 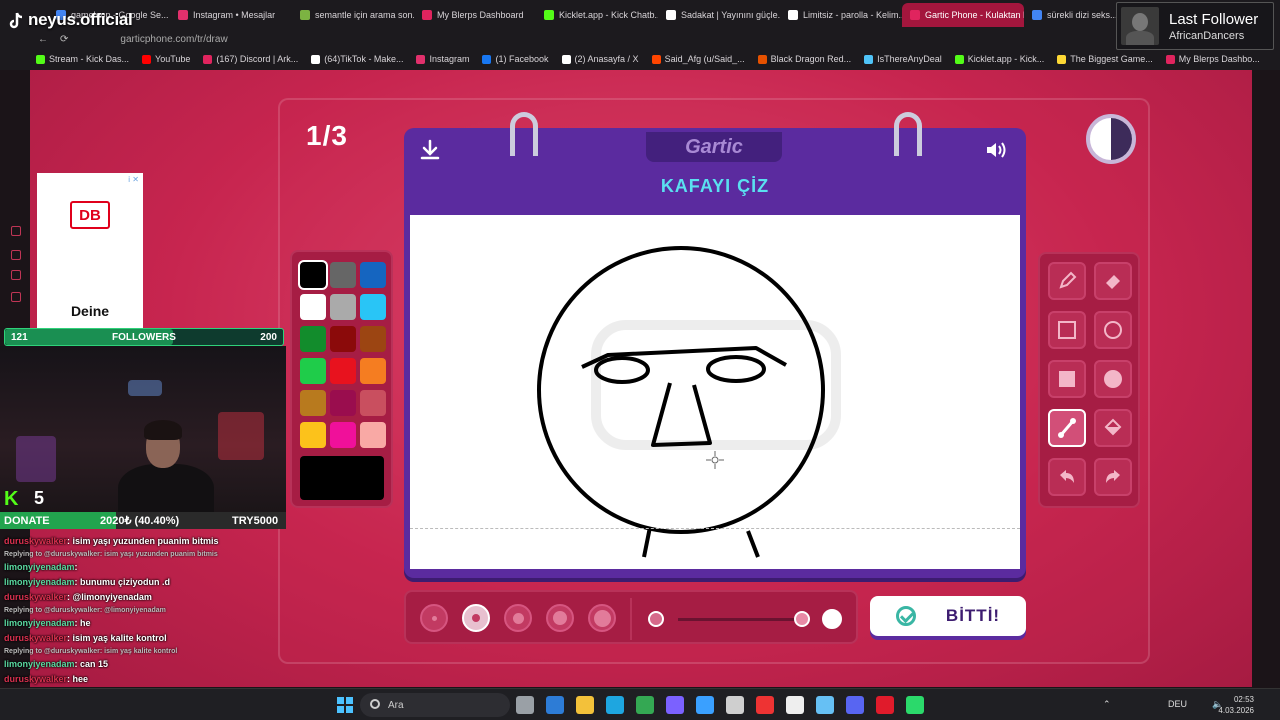 What do you see at coordinates (90, 253) in the screenshot?
I see `advertisement: i ✕ DB Deine` at bounding box center [90, 253].